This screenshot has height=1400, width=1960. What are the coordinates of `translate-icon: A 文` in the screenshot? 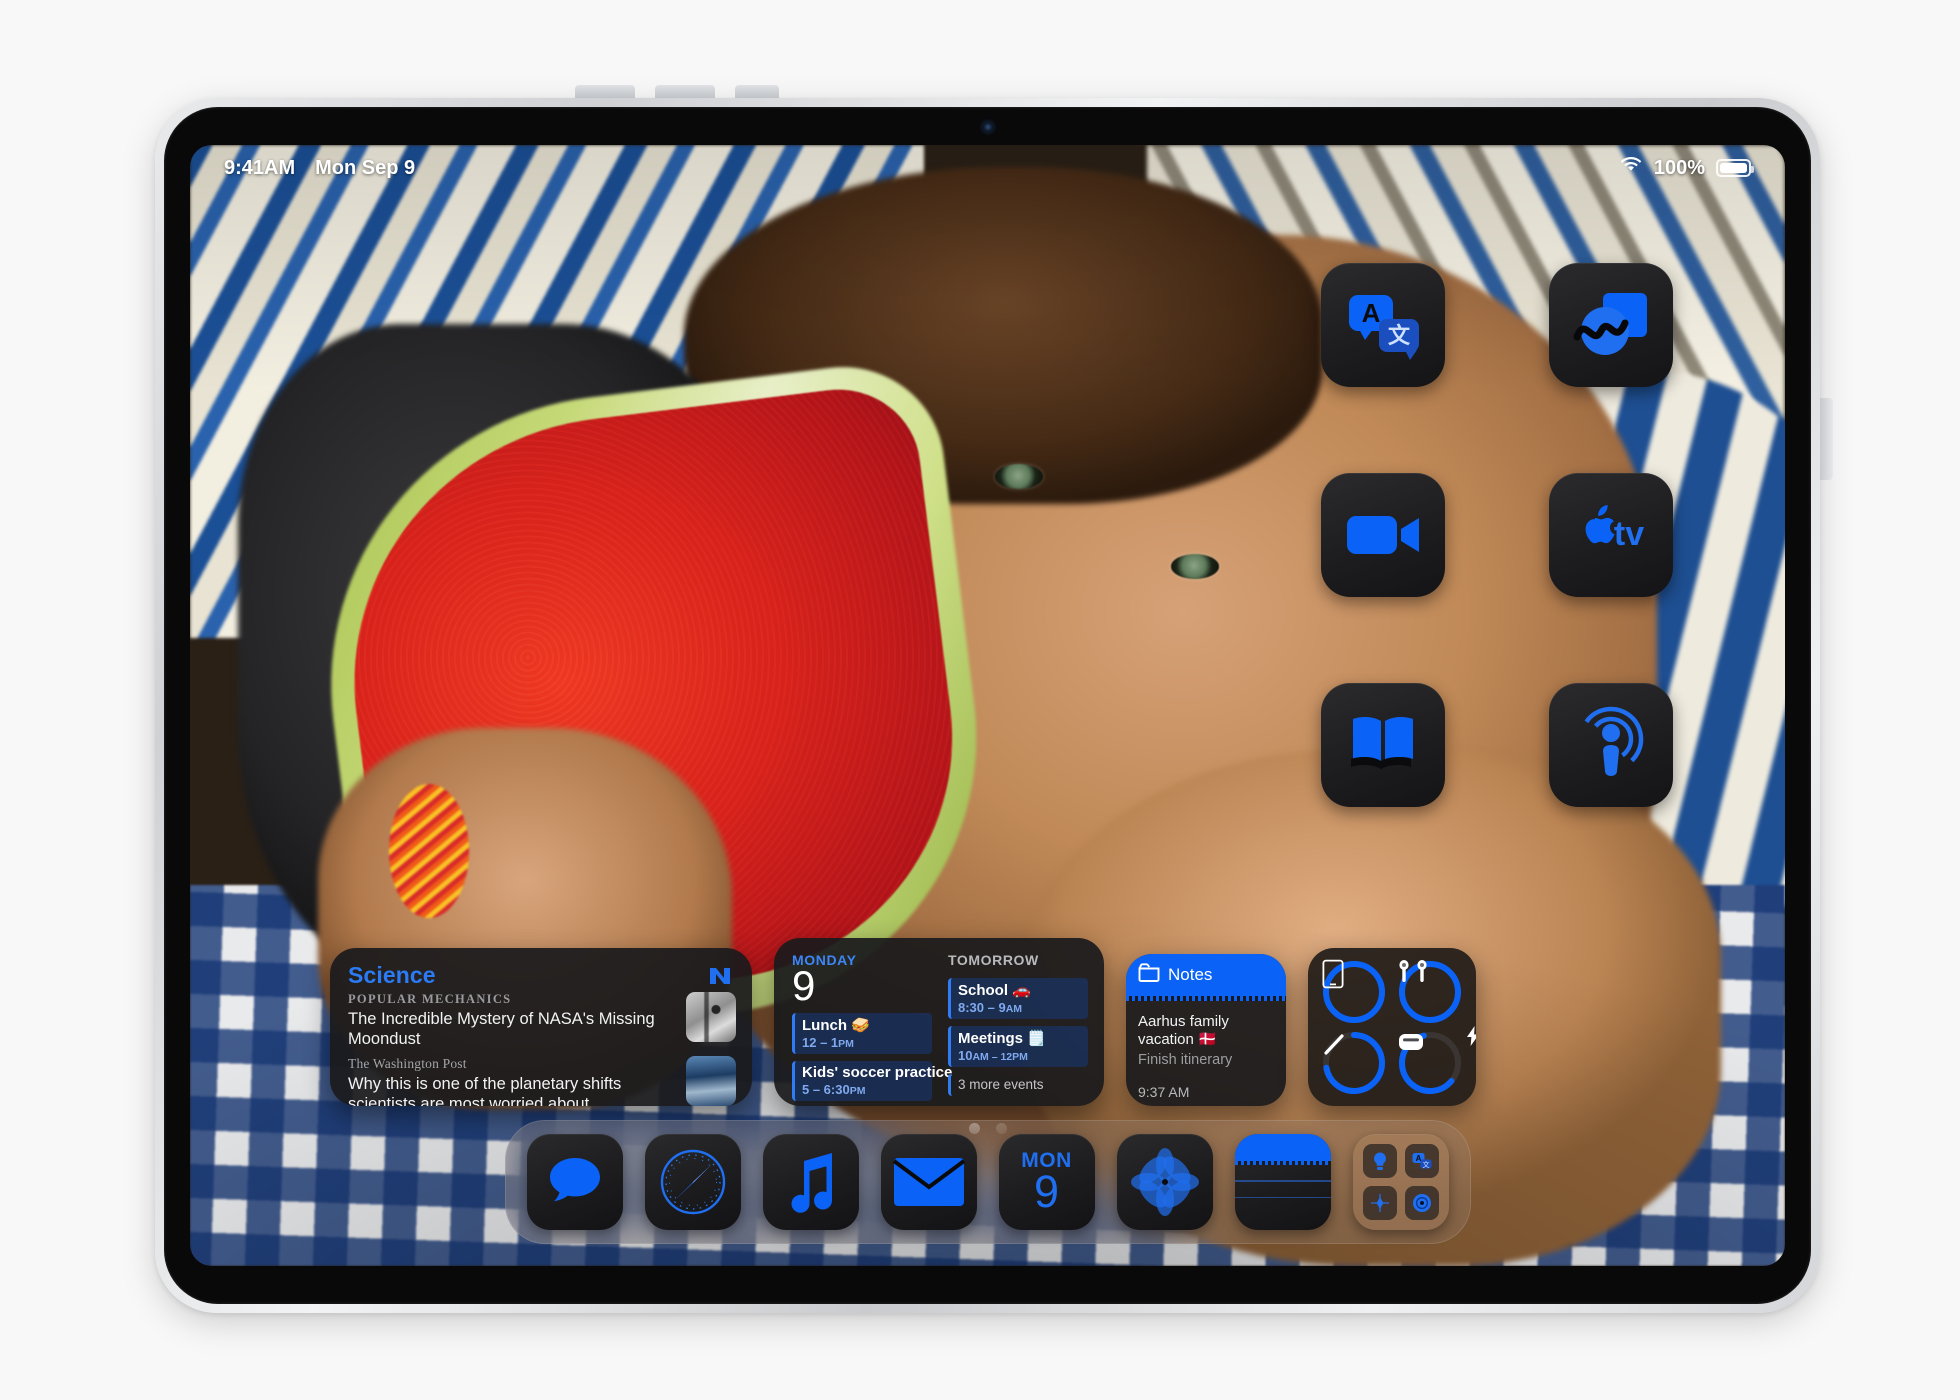 It's located at (1421, 1161).